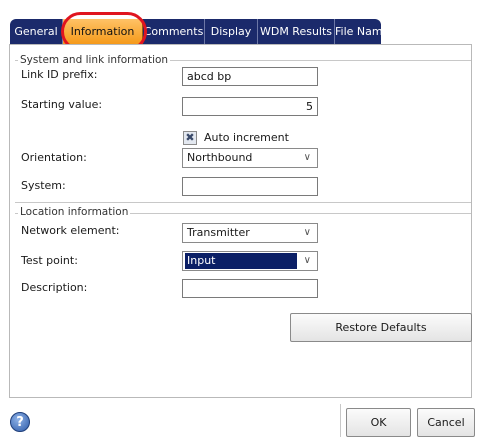 The height and width of the screenshot is (437, 477). I want to click on ok-button: OK, so click(378, 422).